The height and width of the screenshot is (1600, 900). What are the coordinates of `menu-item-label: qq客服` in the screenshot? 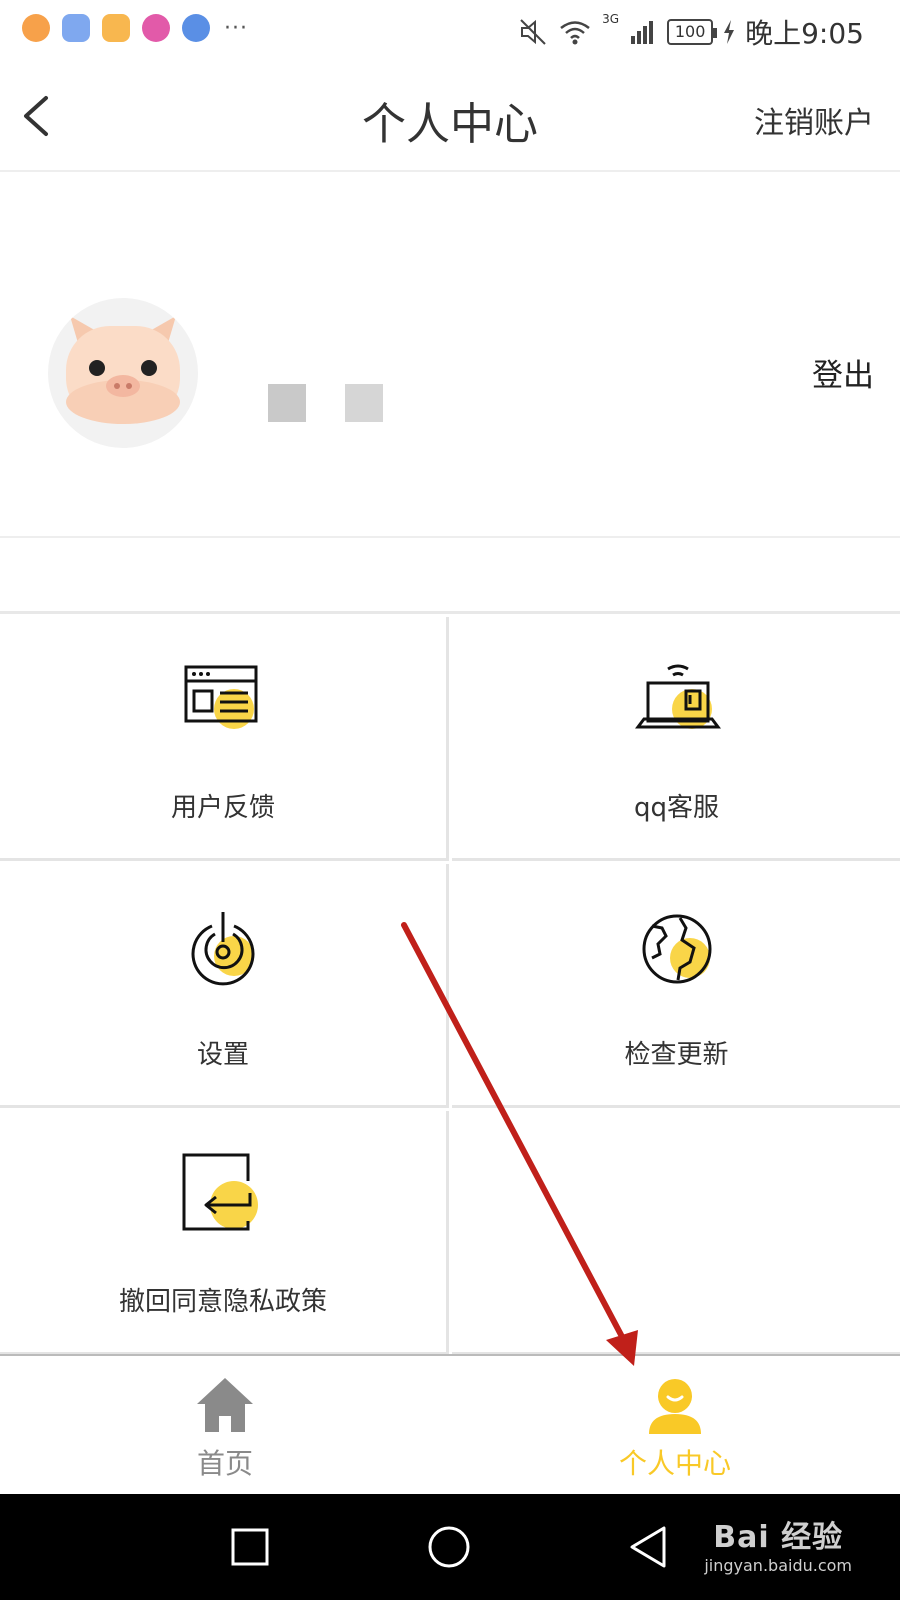 It's located at (676, 808).